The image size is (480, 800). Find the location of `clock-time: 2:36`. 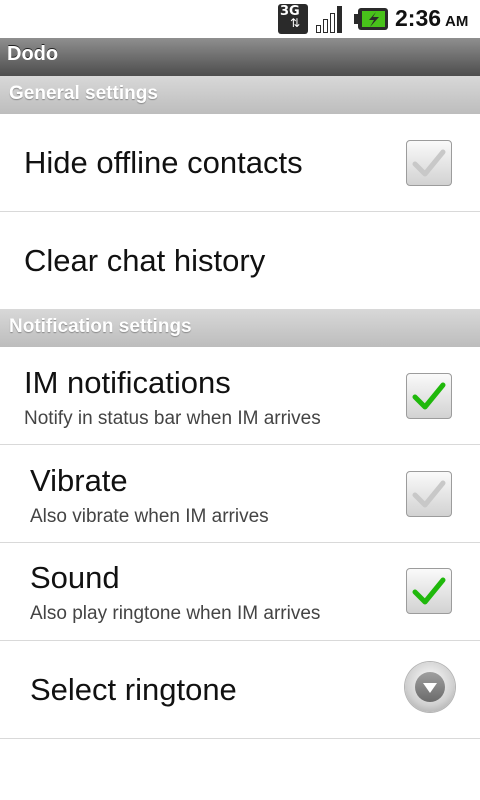

clock-time: 2:36 is located at coordinates (418, 18).